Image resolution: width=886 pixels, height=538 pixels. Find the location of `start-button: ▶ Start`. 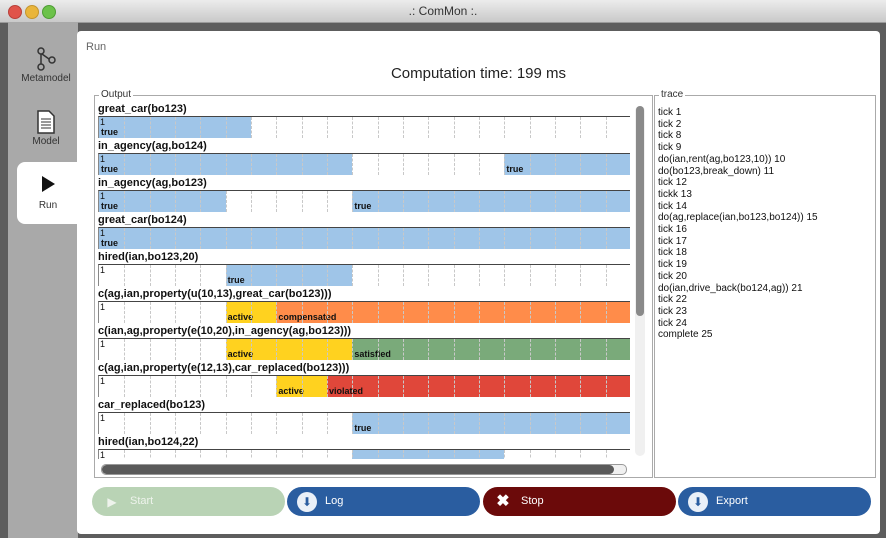

start-button: ▶ Start is located at coordinates (188, 501).